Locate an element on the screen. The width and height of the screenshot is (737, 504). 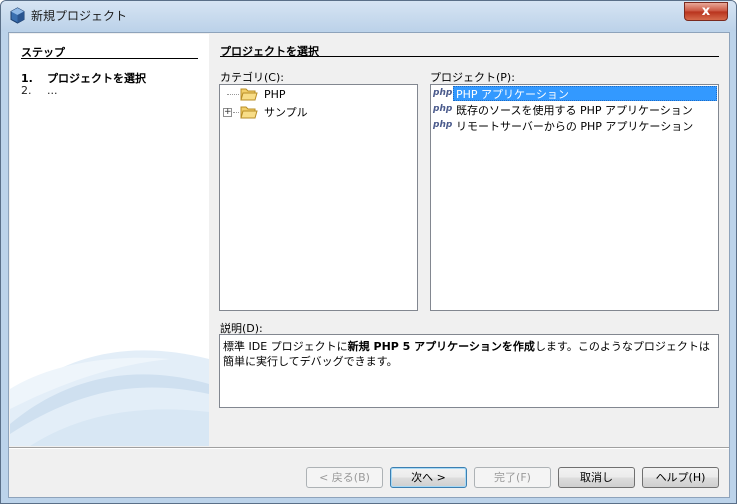
tree-item-label: サンプル is located at coordinates (286, 112).